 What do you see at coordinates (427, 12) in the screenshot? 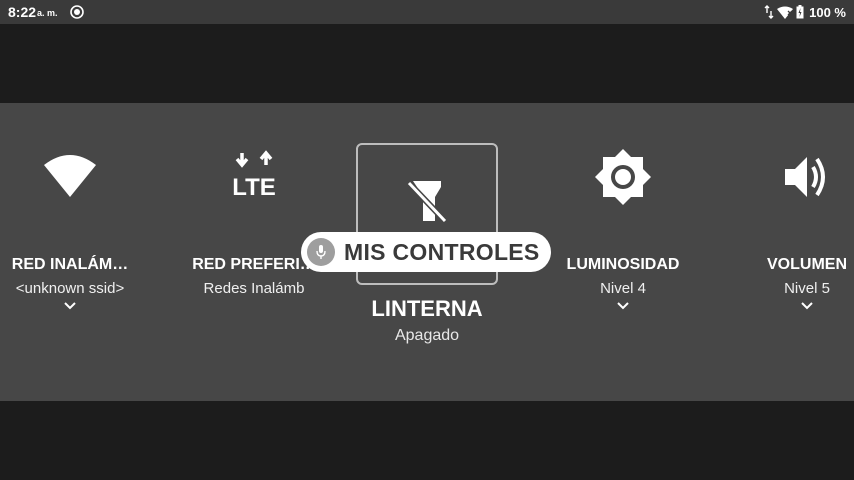
I see `status-bar: 8:22 a. m. 100 %` at bounding box center [427, 12].